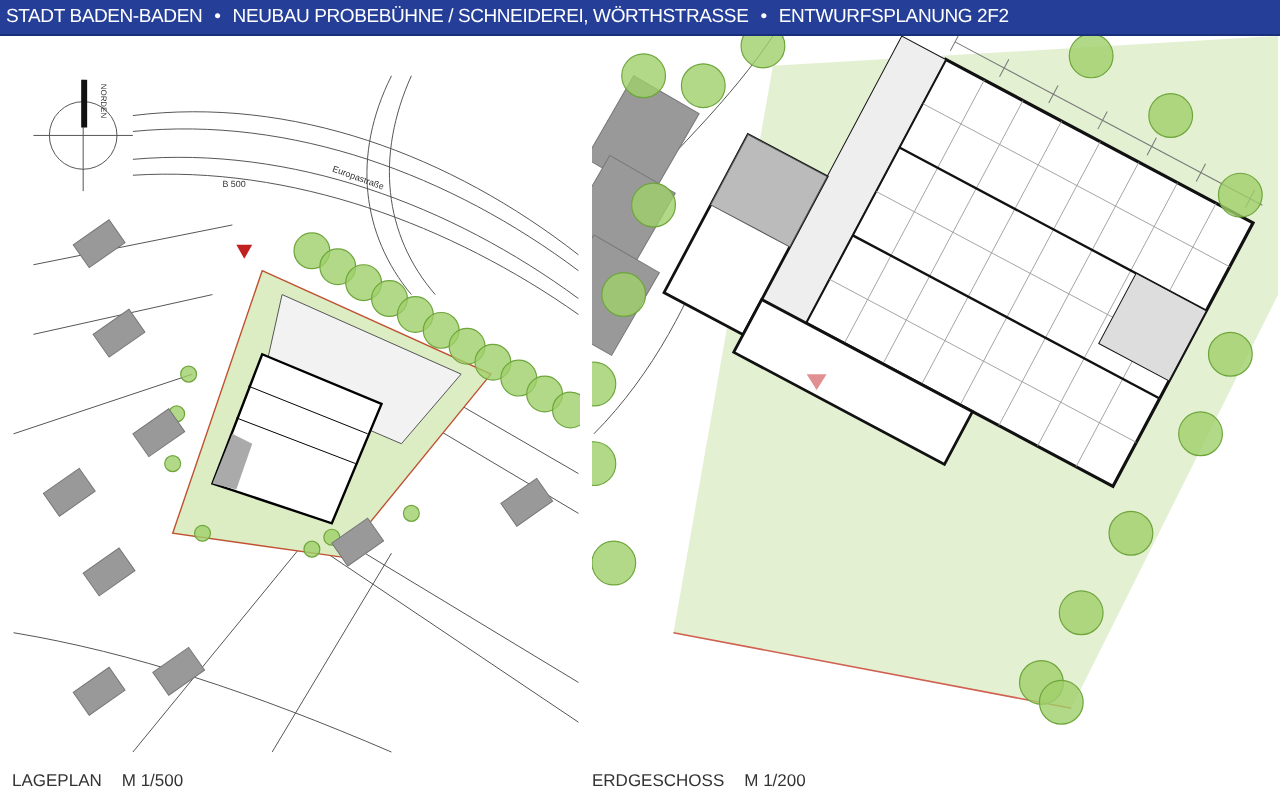 This screenshot has width=1280, height=800. I want to click on plan-title: ERDGESCHOSS, so click(658, 780).